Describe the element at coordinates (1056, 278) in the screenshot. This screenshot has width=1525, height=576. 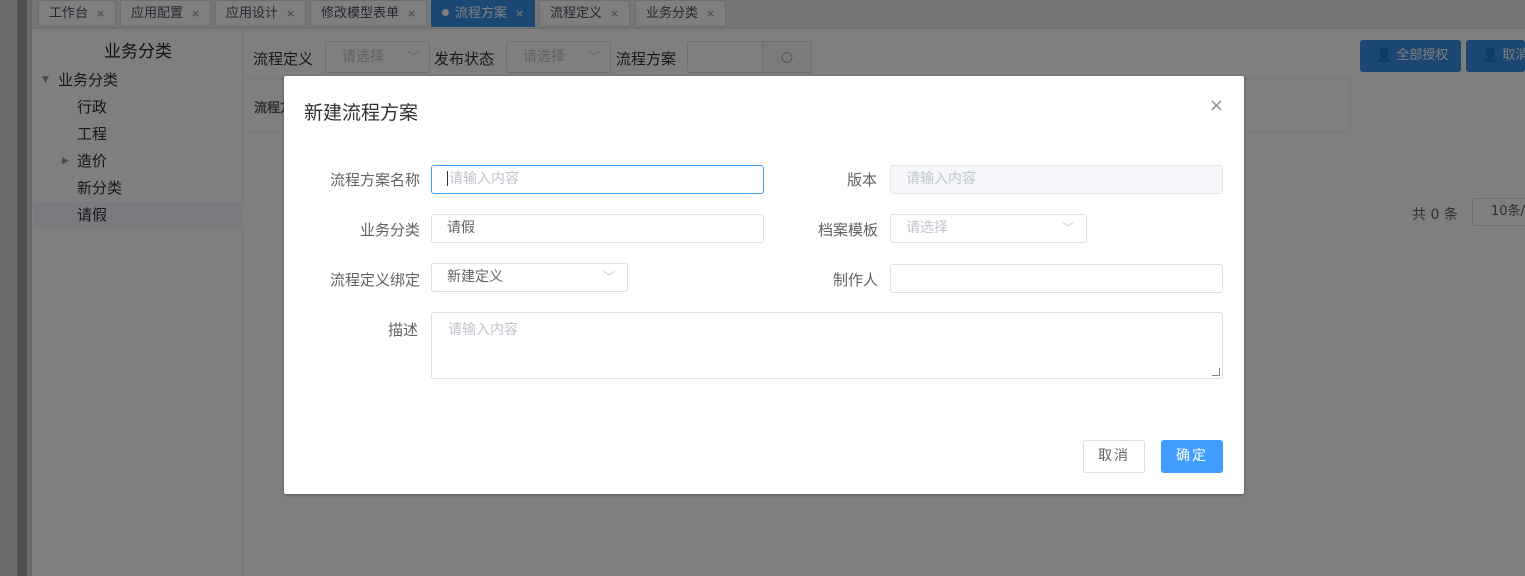
I see `creator-input` at that location.